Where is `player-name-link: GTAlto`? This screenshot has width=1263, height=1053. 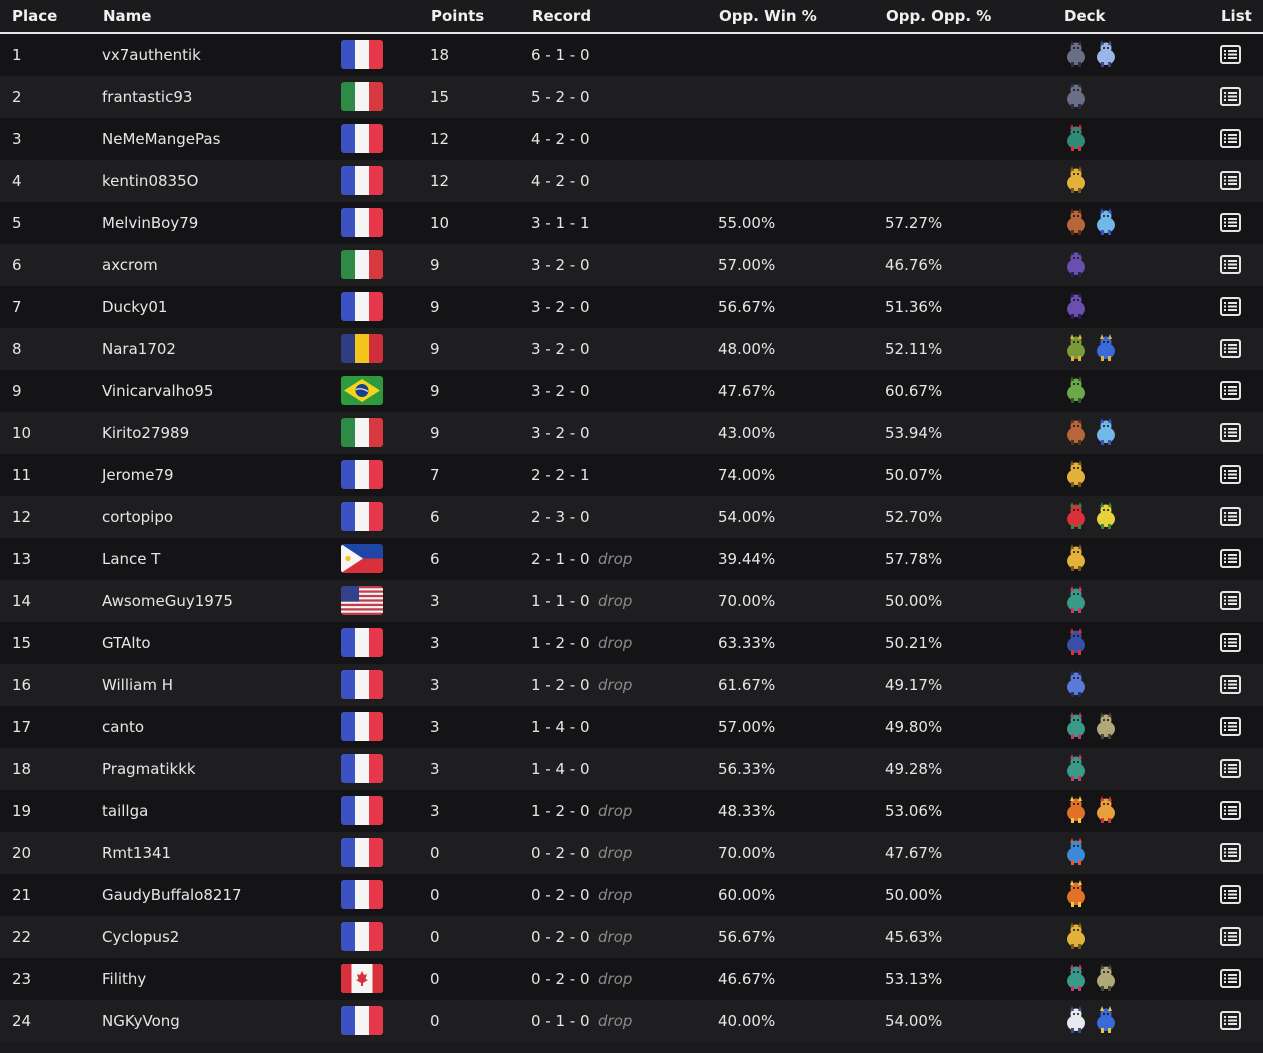
player-name-link: GTAlto is located at coordinates (126, 643).